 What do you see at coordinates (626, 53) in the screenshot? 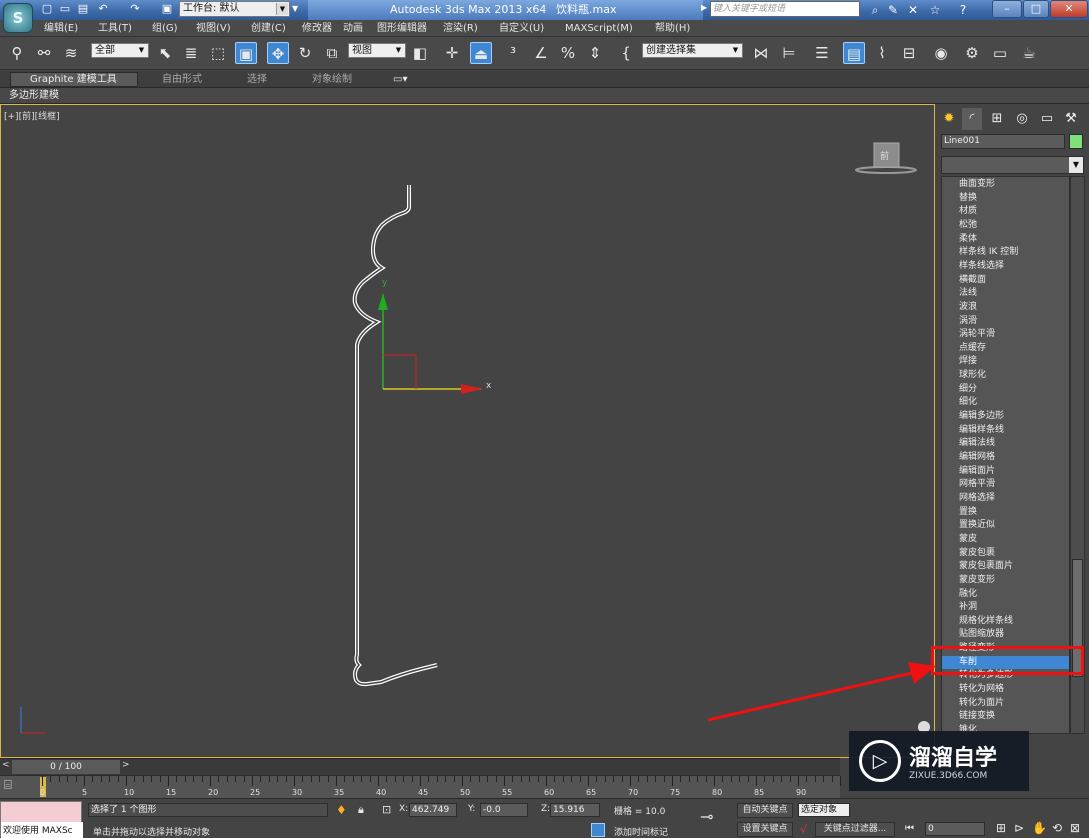
I see `edit-named-selection-icon: {` at bounding box center [626, 53].